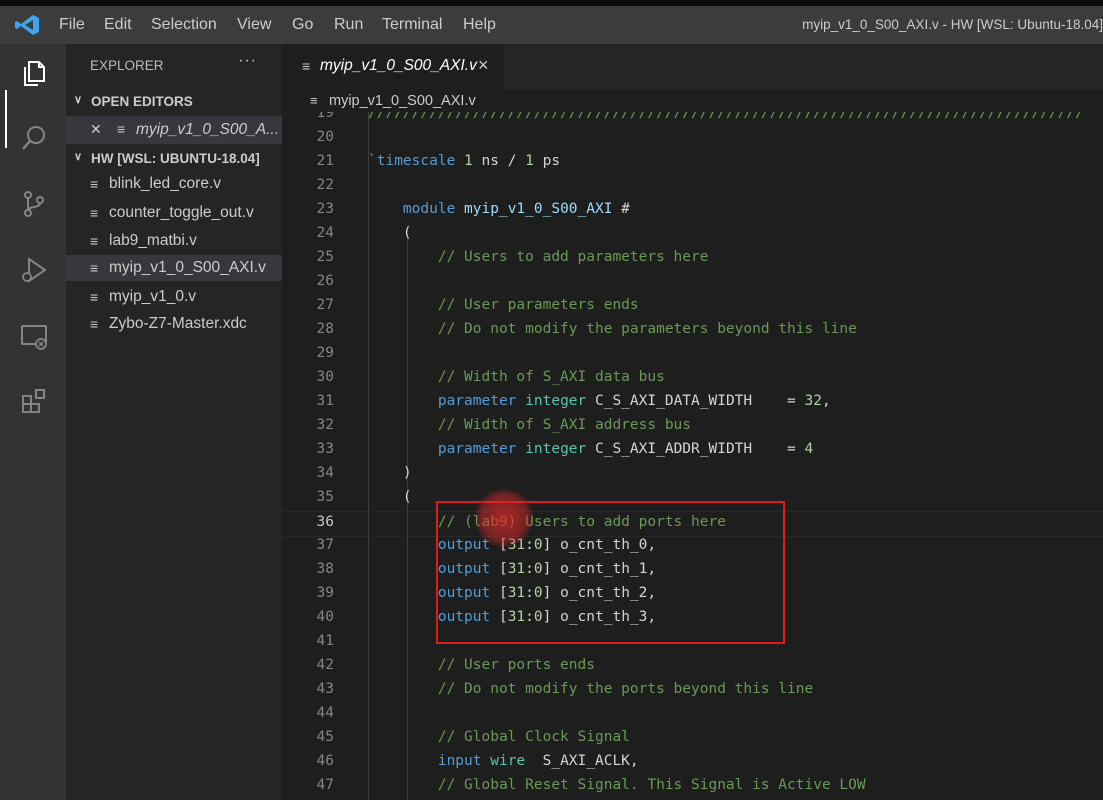 Image resolution: width=1103 pixels, height=800 pixels. What do you see at coordinates (692, 475) in the screenshot?
I see `code-line: 34 )` at bounding box center [692, 475].